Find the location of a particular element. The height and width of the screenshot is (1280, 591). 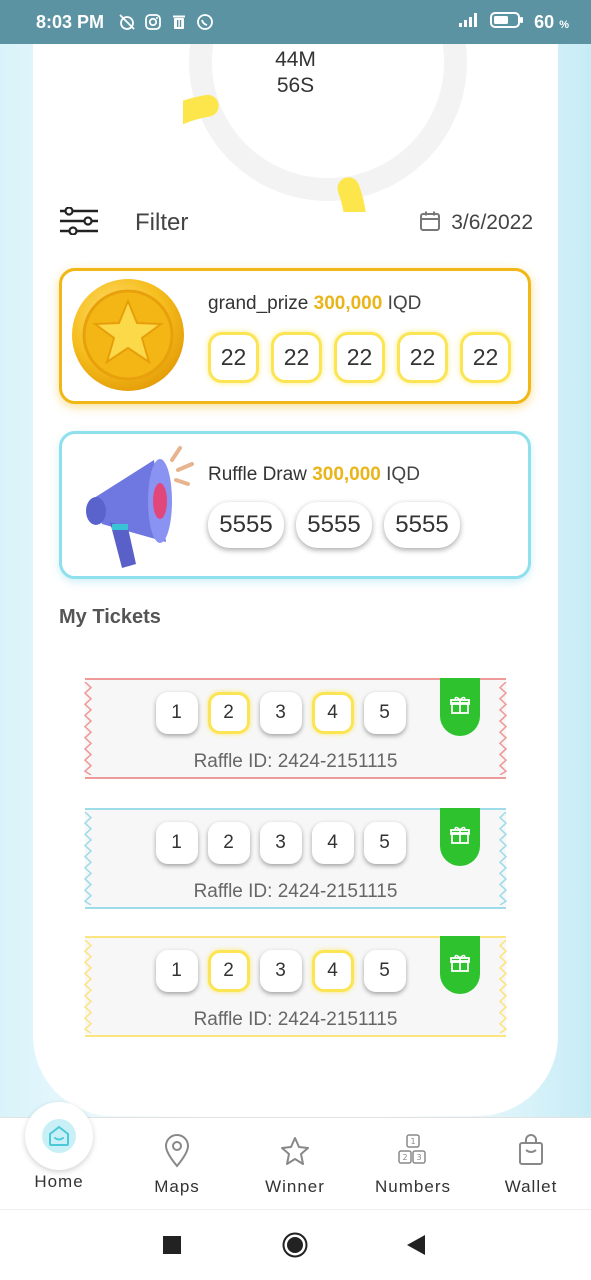

grand-prize-title: grand_prize 300,000 IQD is located at coordinates (315, 303).